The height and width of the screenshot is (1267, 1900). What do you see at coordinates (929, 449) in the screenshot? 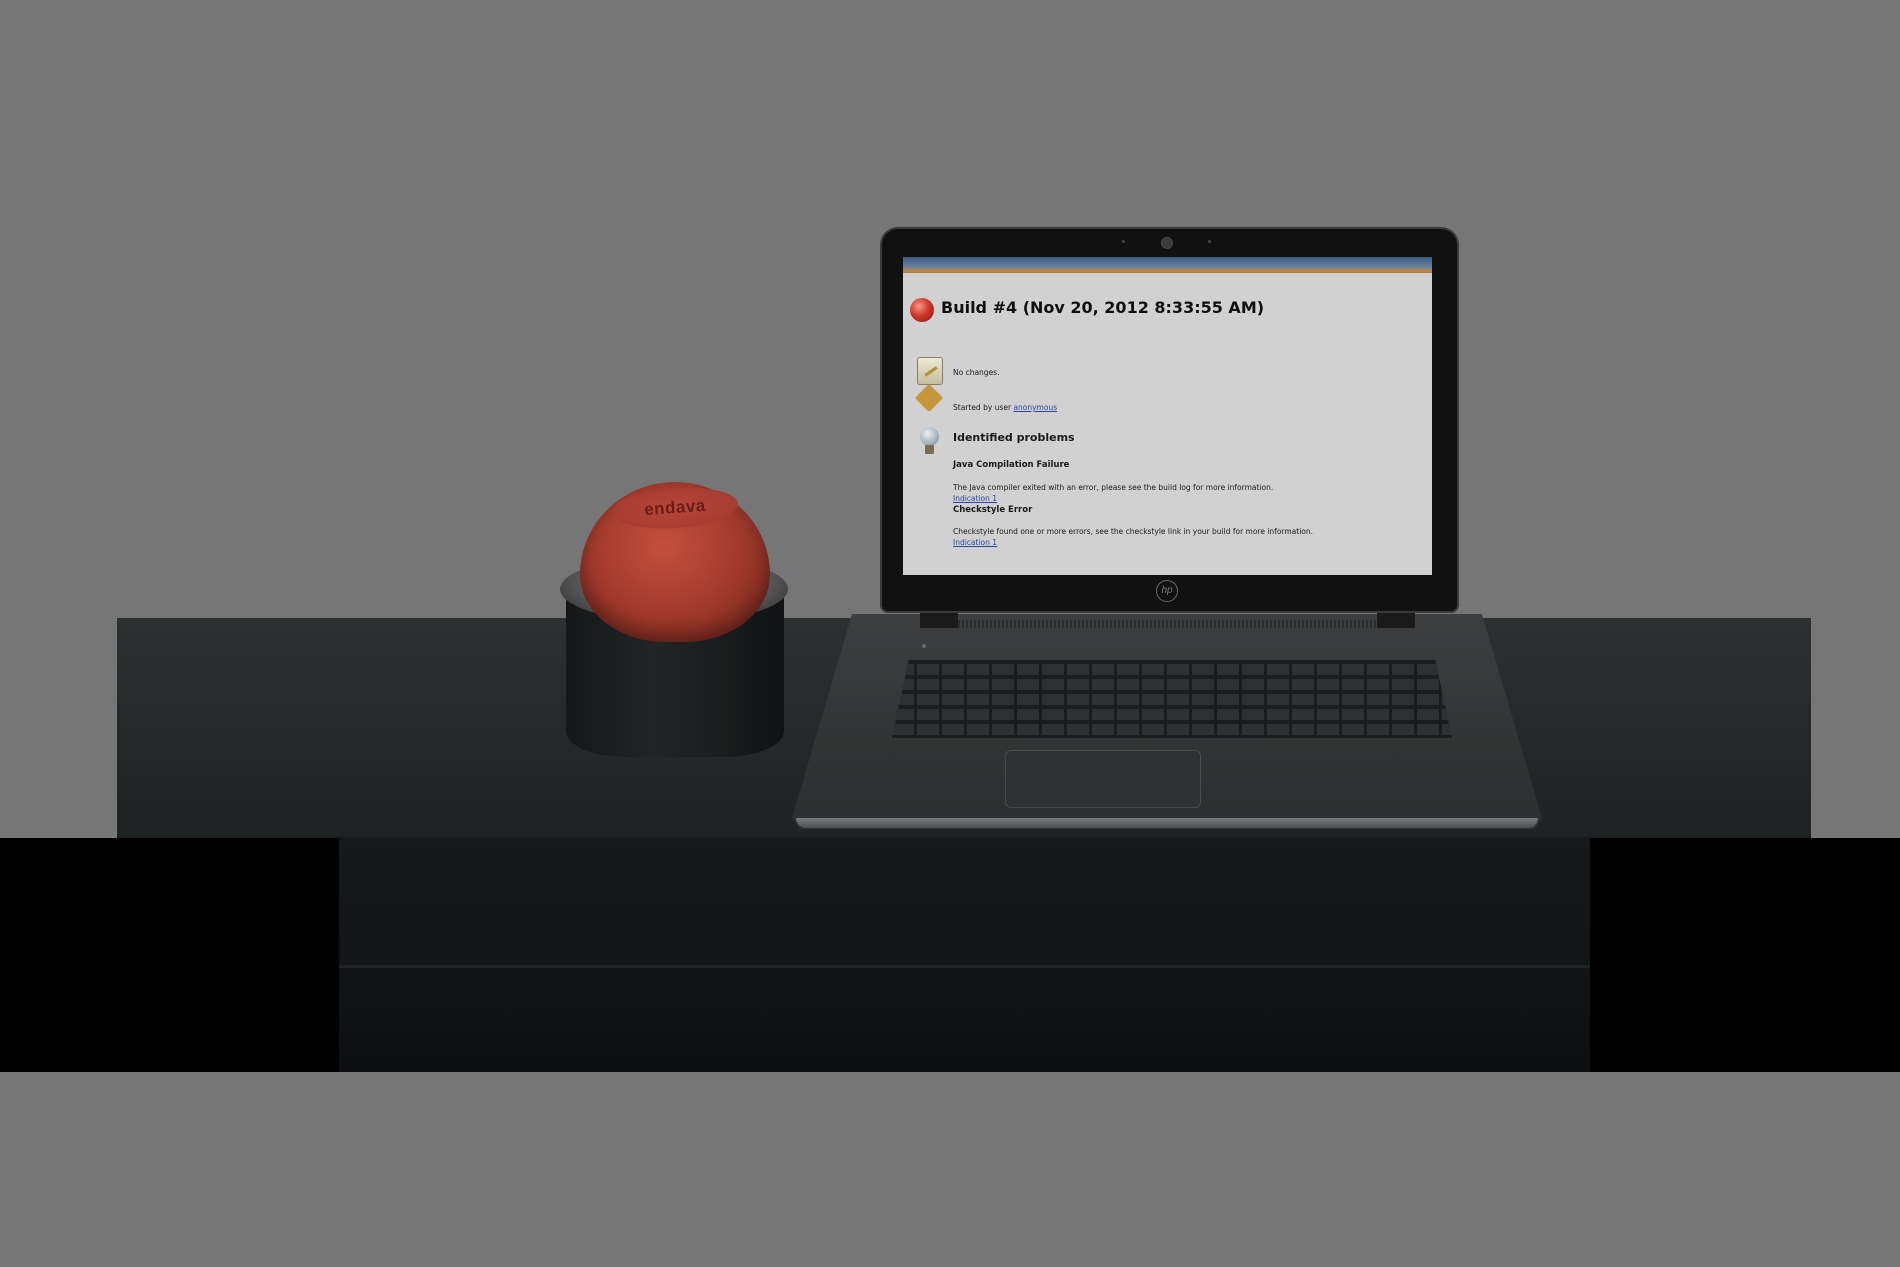
I see `lightbulb-base` at bounding box center [929, 449].